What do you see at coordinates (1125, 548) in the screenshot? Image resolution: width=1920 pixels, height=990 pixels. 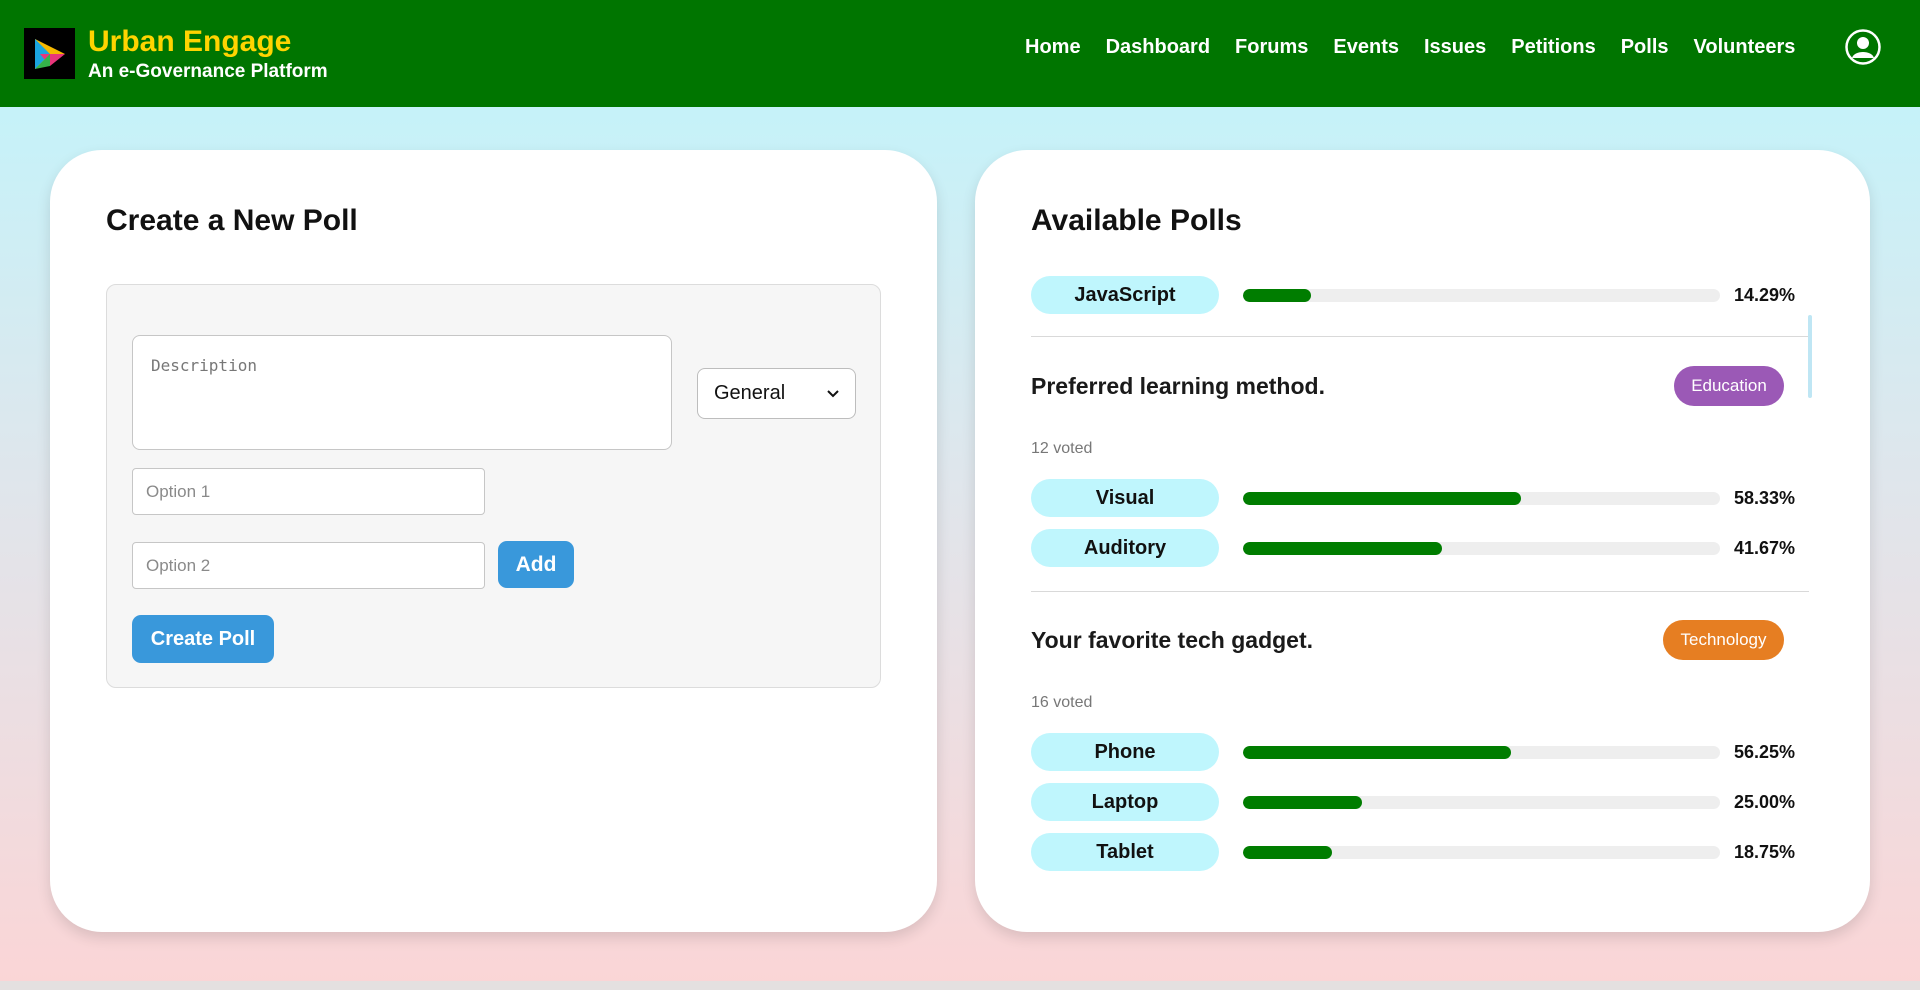 I see `poll-option-chip: Auditory` at bounding box center [1125, 548].